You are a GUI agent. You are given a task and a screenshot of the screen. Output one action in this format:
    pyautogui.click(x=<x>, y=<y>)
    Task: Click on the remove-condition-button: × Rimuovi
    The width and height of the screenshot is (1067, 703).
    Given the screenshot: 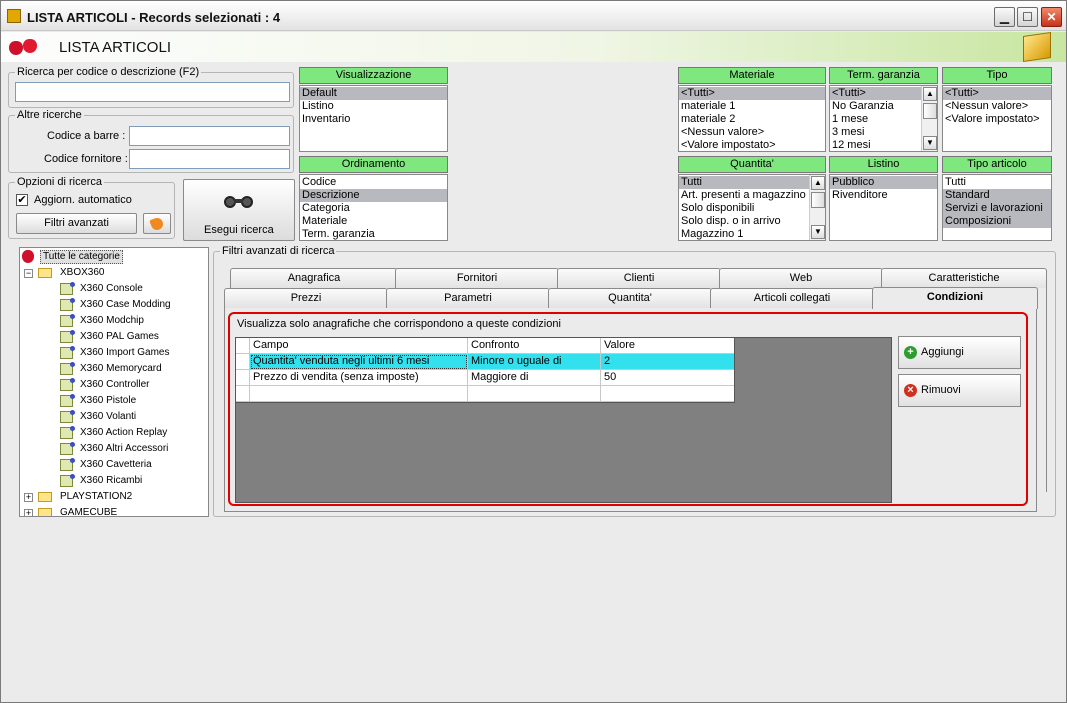 What is the action you would take?
    pyautogui.click(x=959, y=390)
    